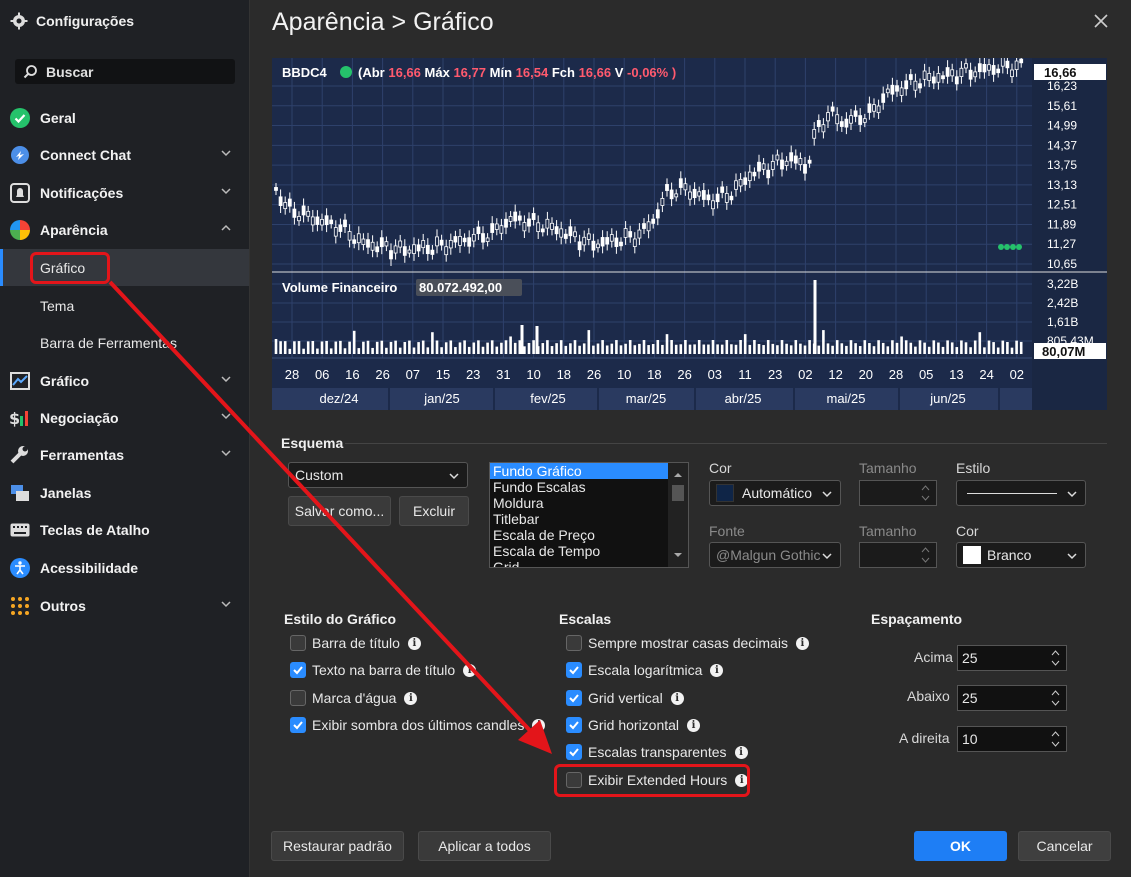  I want to click on font-size-spinner, so click(898, 555).